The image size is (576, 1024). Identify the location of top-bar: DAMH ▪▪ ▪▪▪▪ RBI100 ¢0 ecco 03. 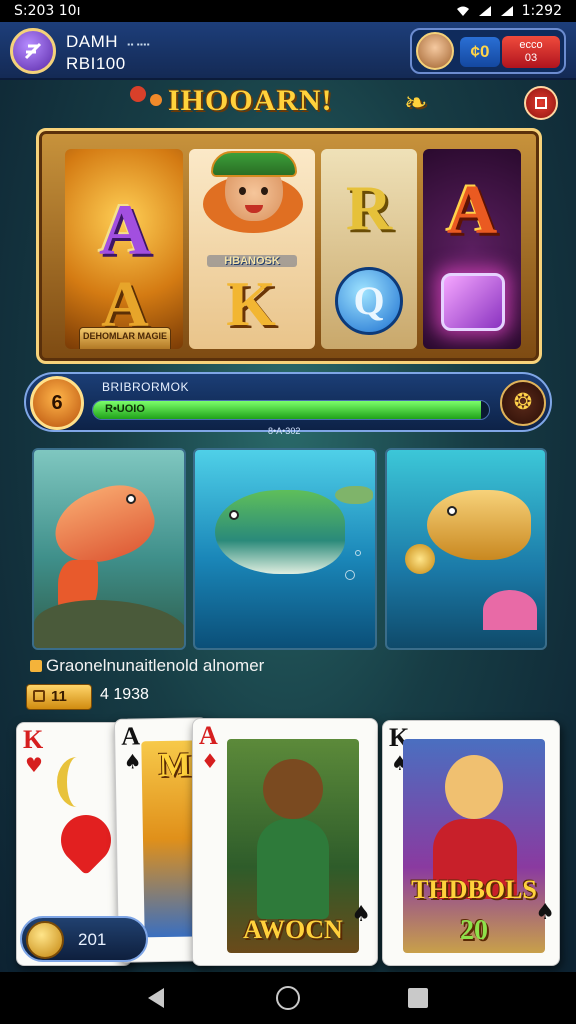
(288, 51).